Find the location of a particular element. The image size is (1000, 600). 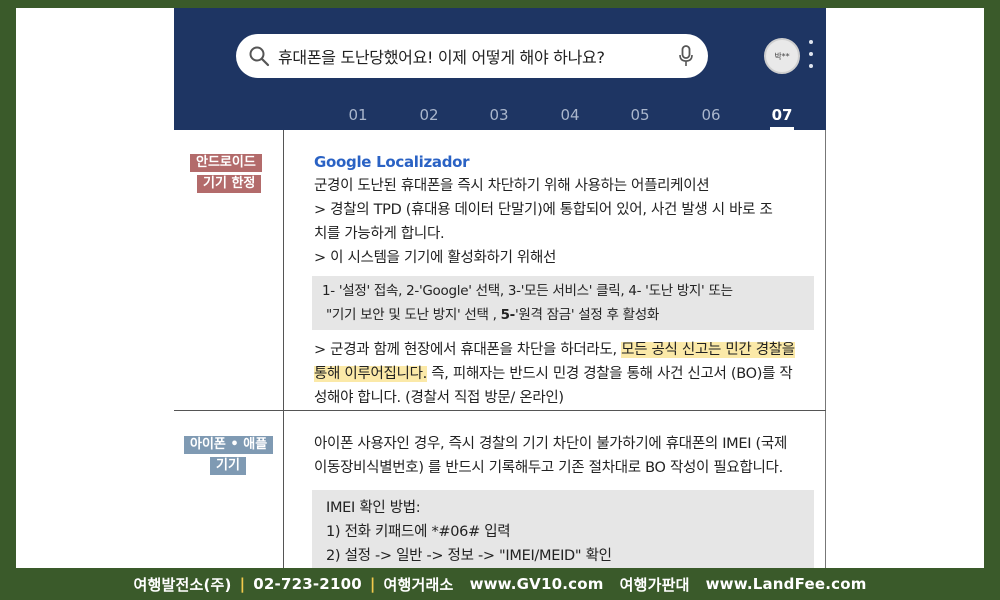

tab-bar: 01 02 03 04 05 06 07 is located at coordinates (500, 118).